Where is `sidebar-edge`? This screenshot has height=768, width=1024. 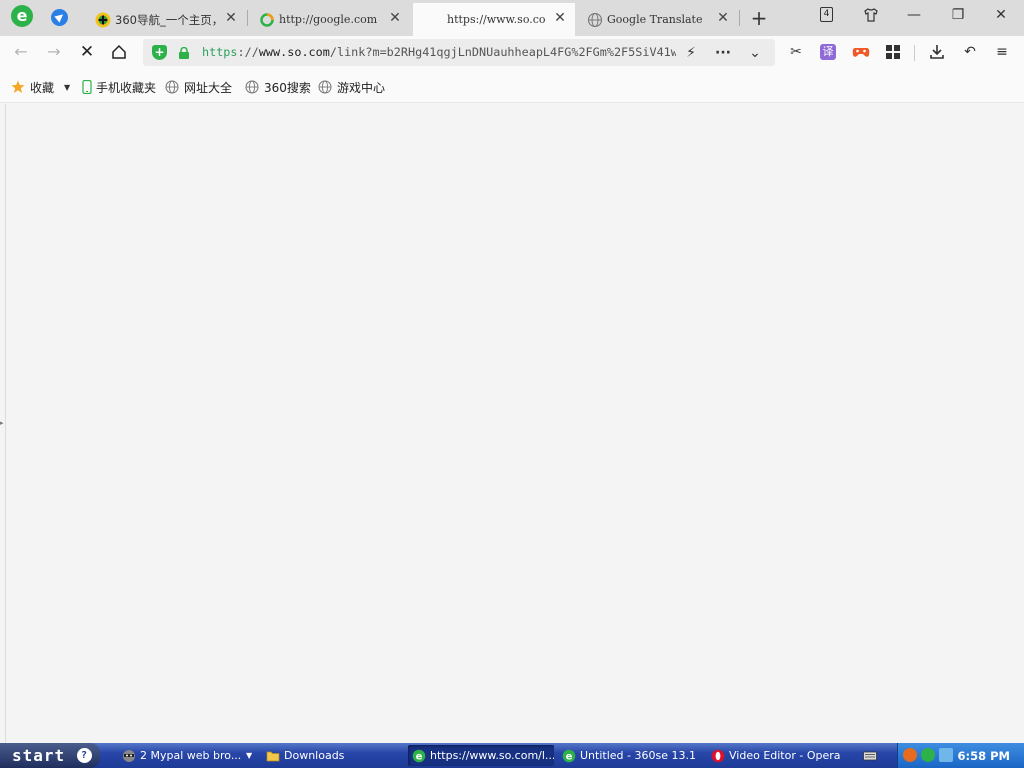
sidebar-edge is located at coordinates (5, 423).